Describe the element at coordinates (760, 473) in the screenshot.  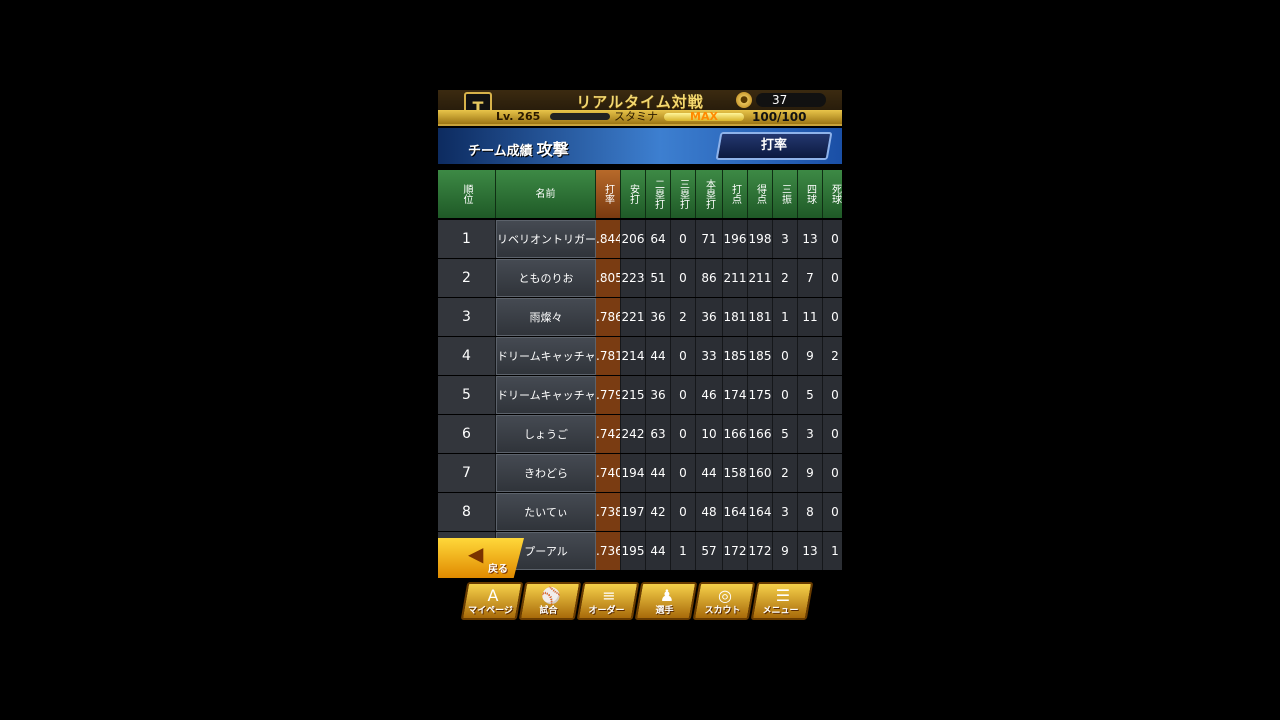
I see `stat-cell: 160` at that location.